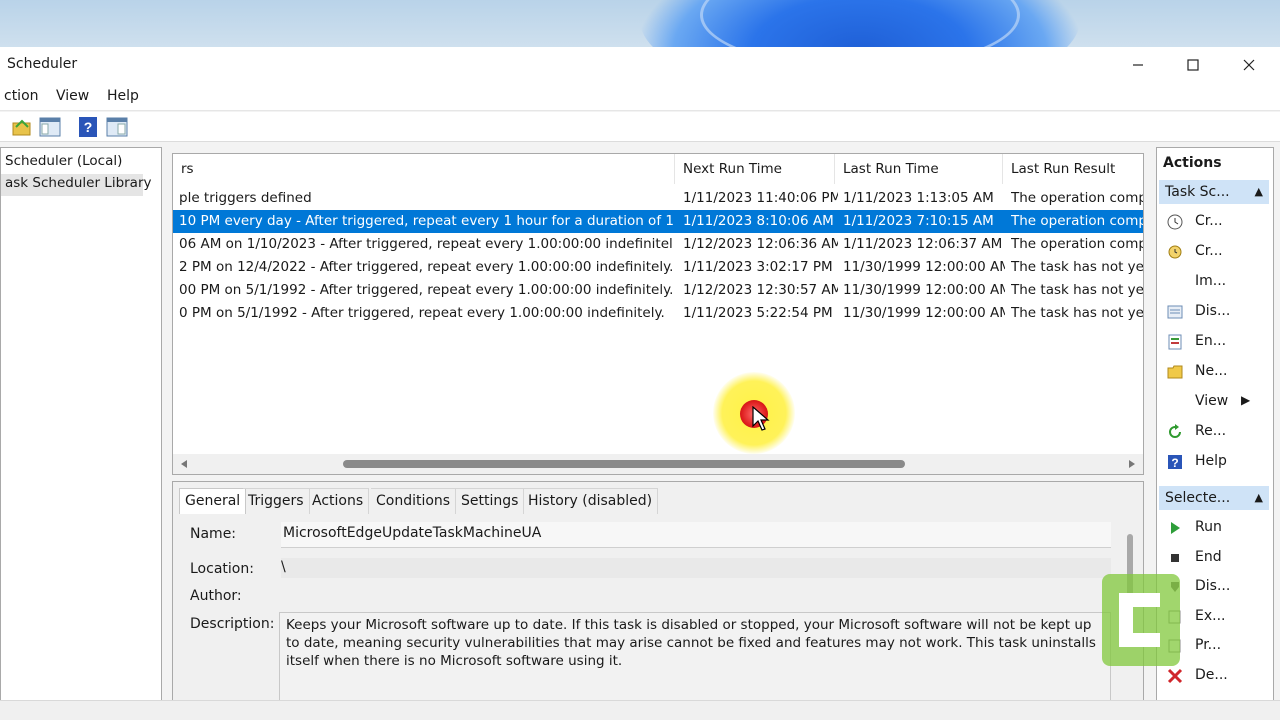 The height and width of the screenshot is (720, 1280). Describe the element at coordinates (696, 596) in the screenshot. I see `author-field` at that location.